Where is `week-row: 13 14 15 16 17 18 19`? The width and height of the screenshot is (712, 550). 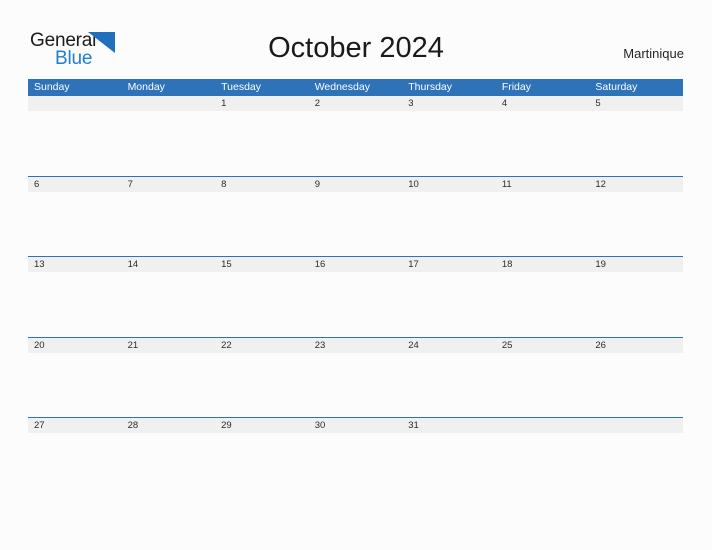 week-row: 13 14 15 16 17 18 19 is located at coordinates (355, 297).